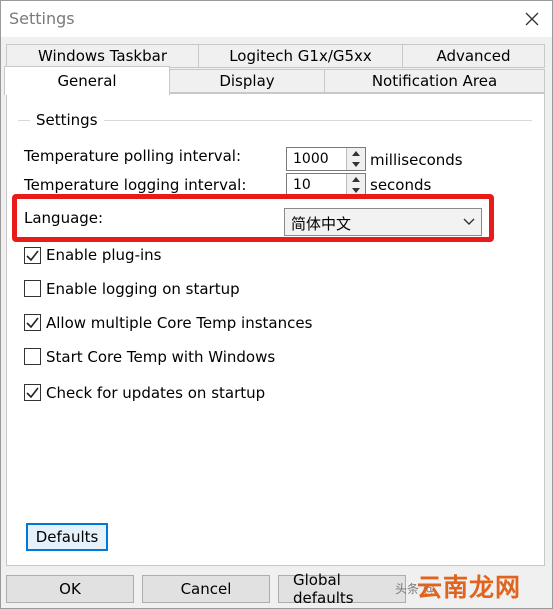  What do you see at coordinates (87, 80) in the screenshot?
I see `tab-general: General` at bounding box center [87, 80].